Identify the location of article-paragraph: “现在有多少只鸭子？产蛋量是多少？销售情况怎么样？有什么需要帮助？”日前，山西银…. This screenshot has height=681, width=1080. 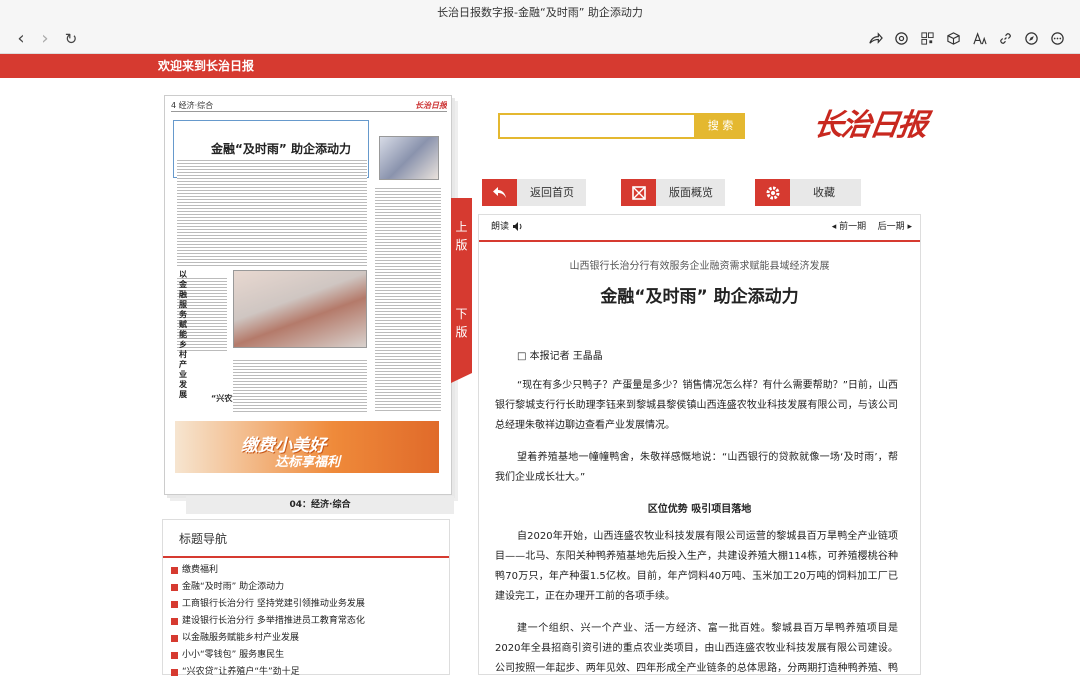
(696, 405).